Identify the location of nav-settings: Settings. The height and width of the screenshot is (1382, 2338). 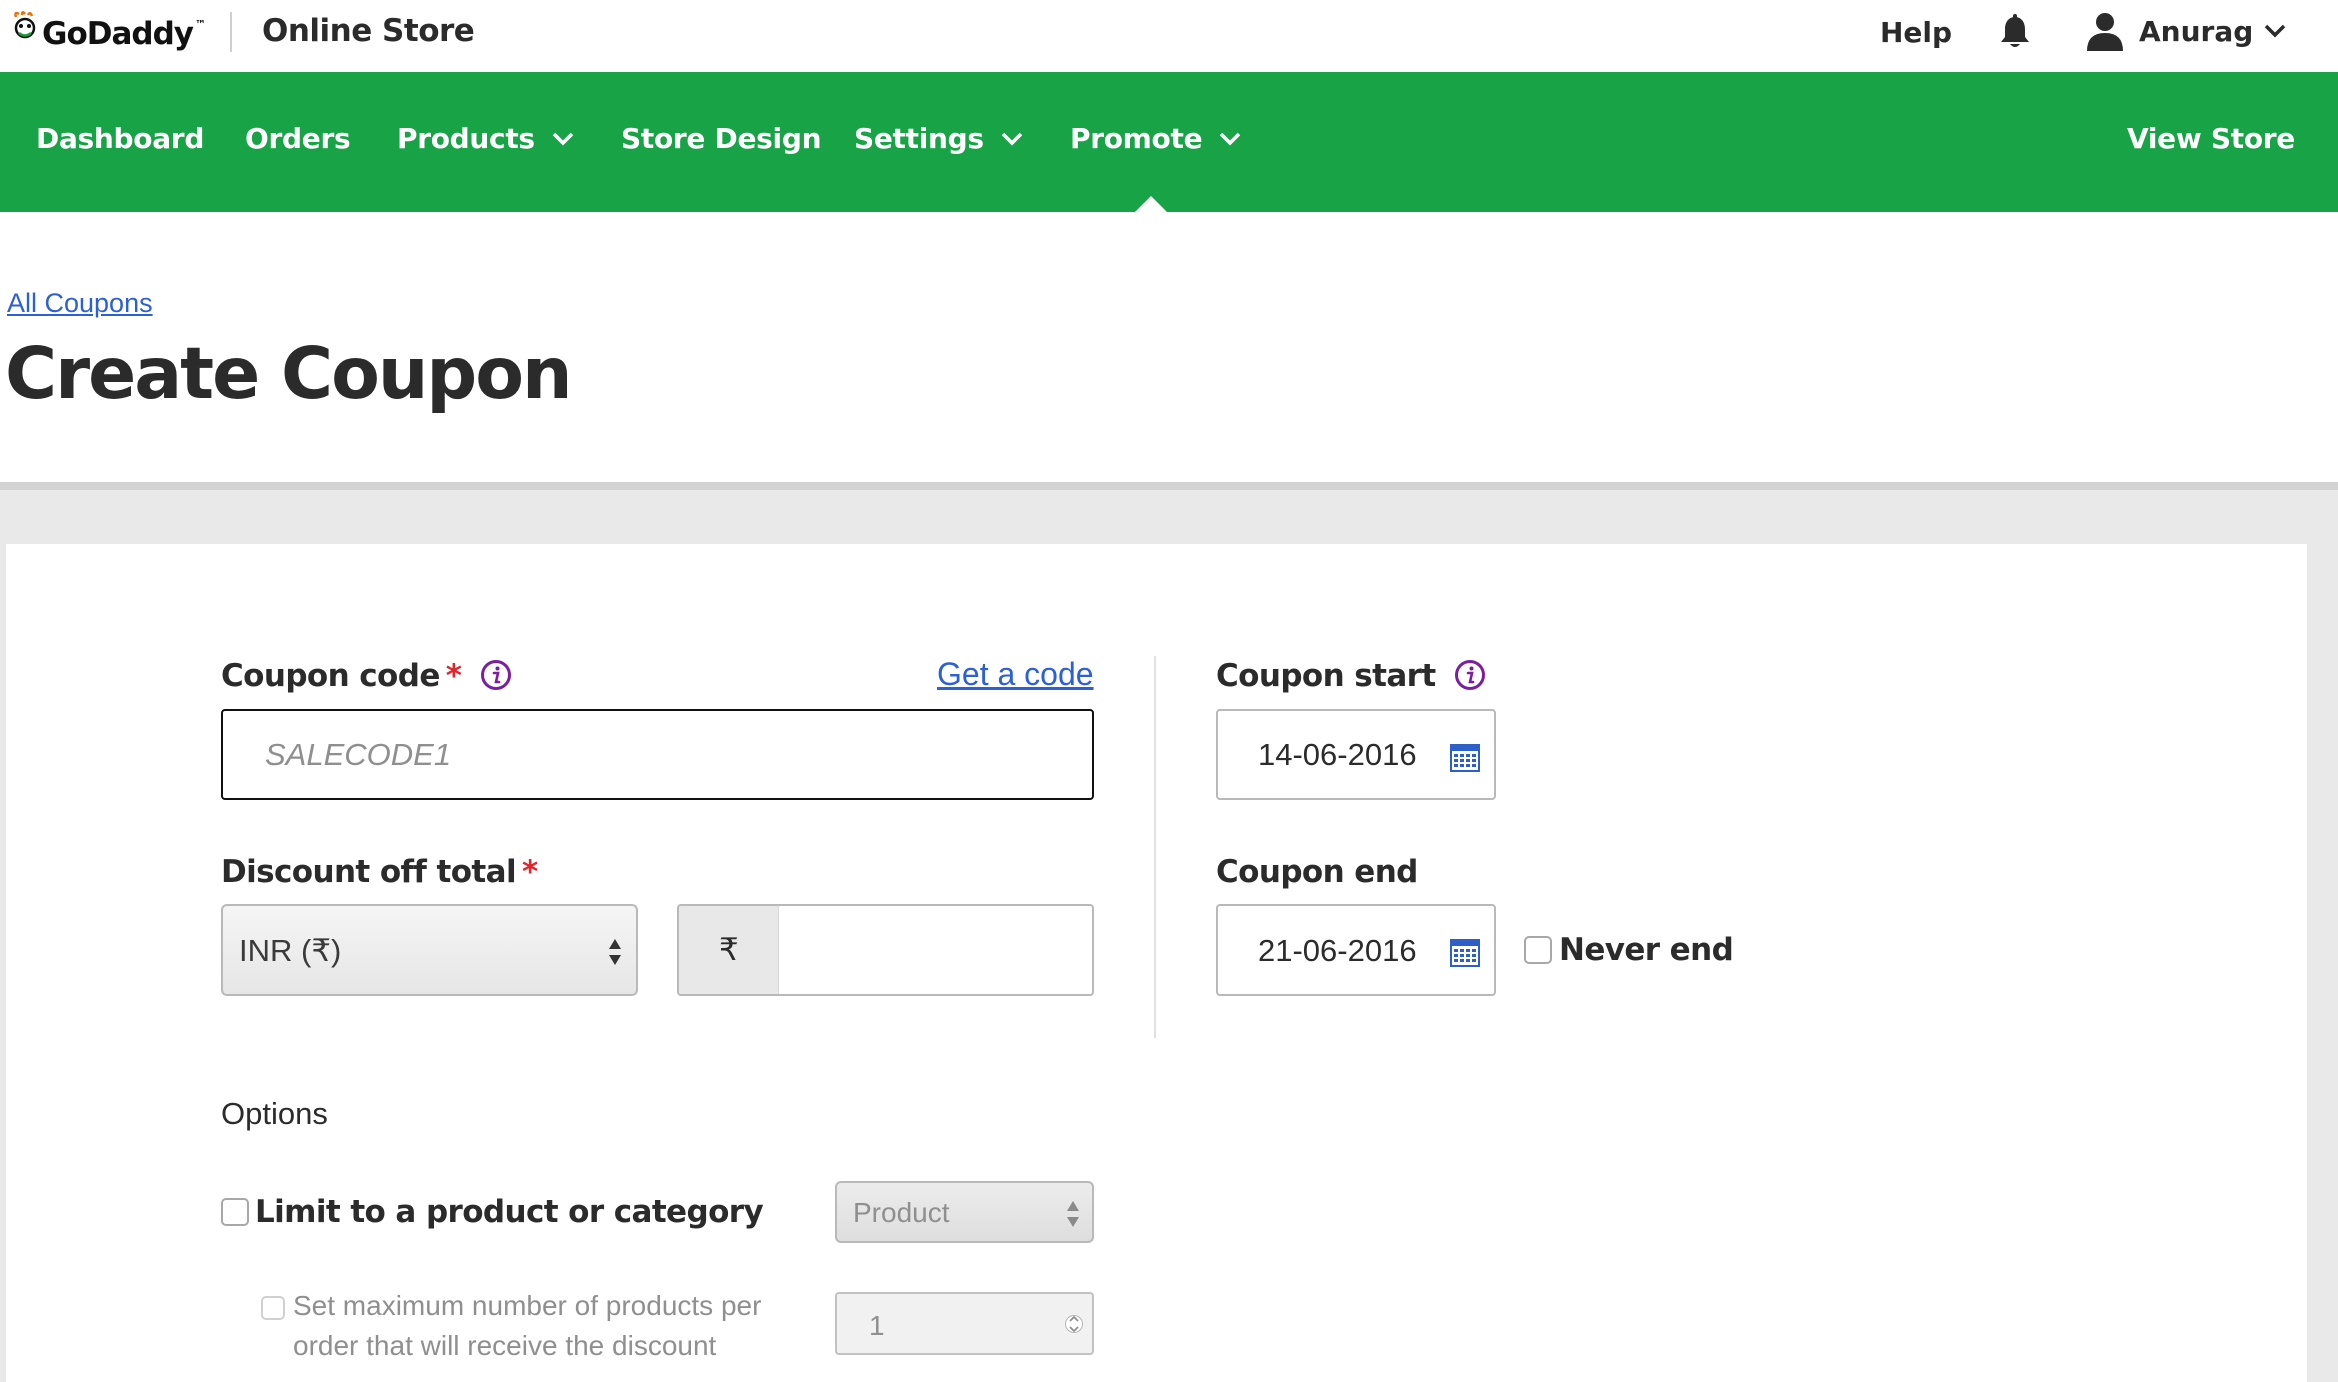
(939, 138).